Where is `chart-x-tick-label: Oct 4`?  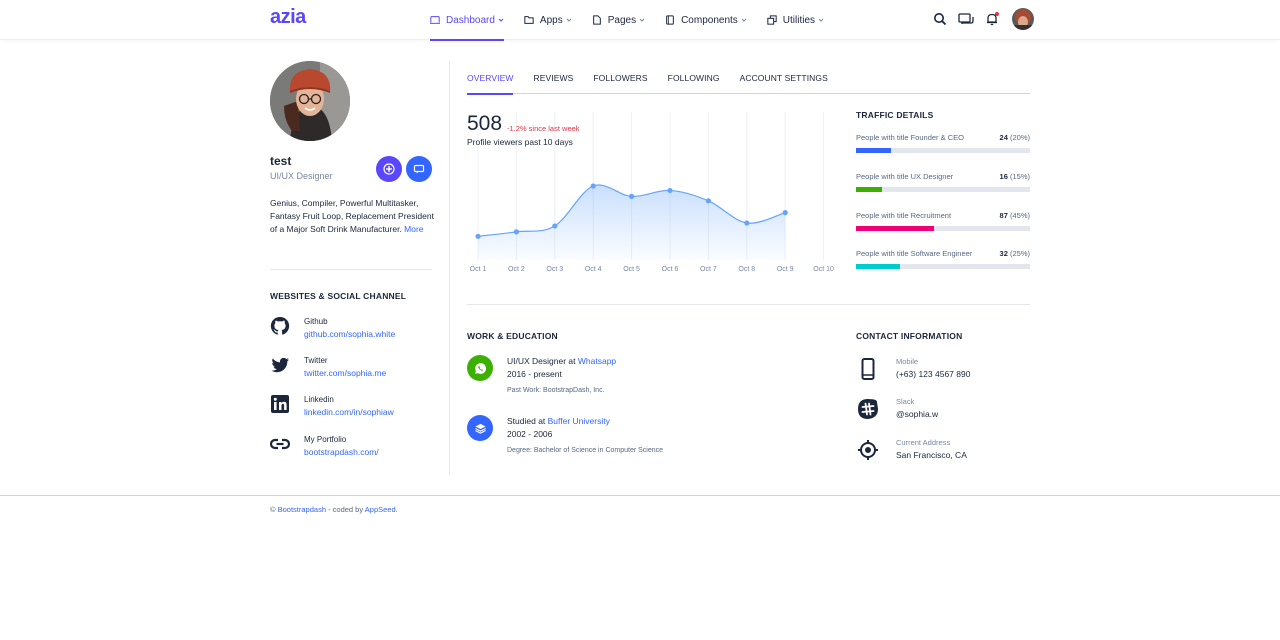
chart-x-tick-label: Oct 4 is located at coordinates (593, 269).